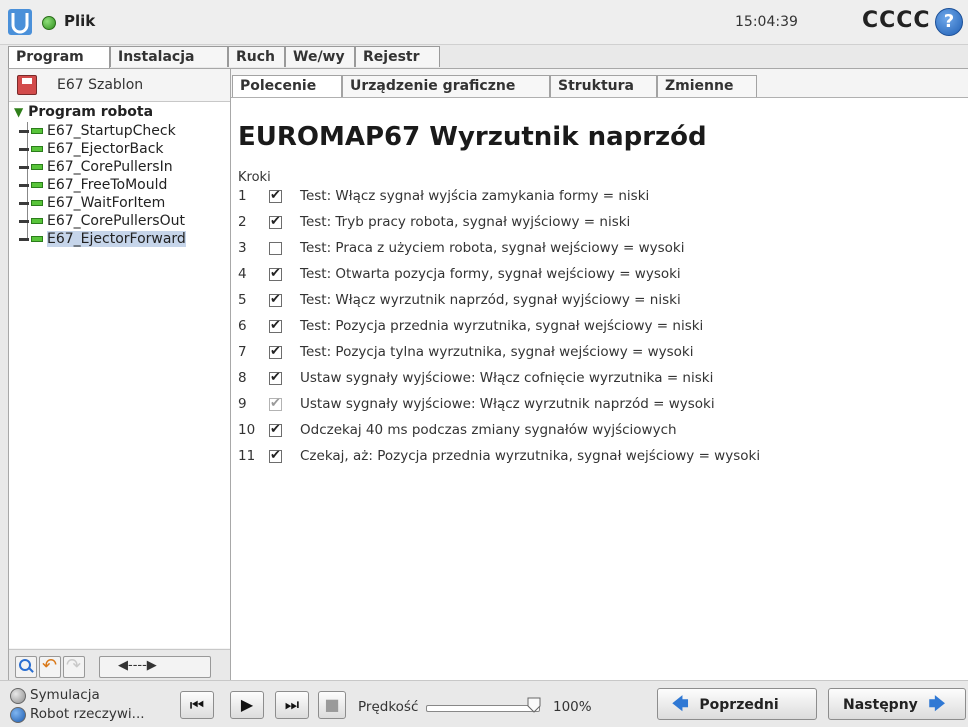  I want to click on tree-toolbar, so click(120, 665).